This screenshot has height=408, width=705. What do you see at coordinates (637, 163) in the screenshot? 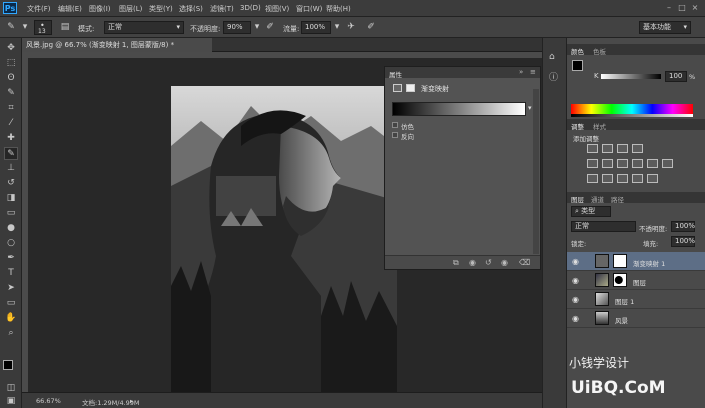
I see `black-white-icon` at bounding box center [637, 163].